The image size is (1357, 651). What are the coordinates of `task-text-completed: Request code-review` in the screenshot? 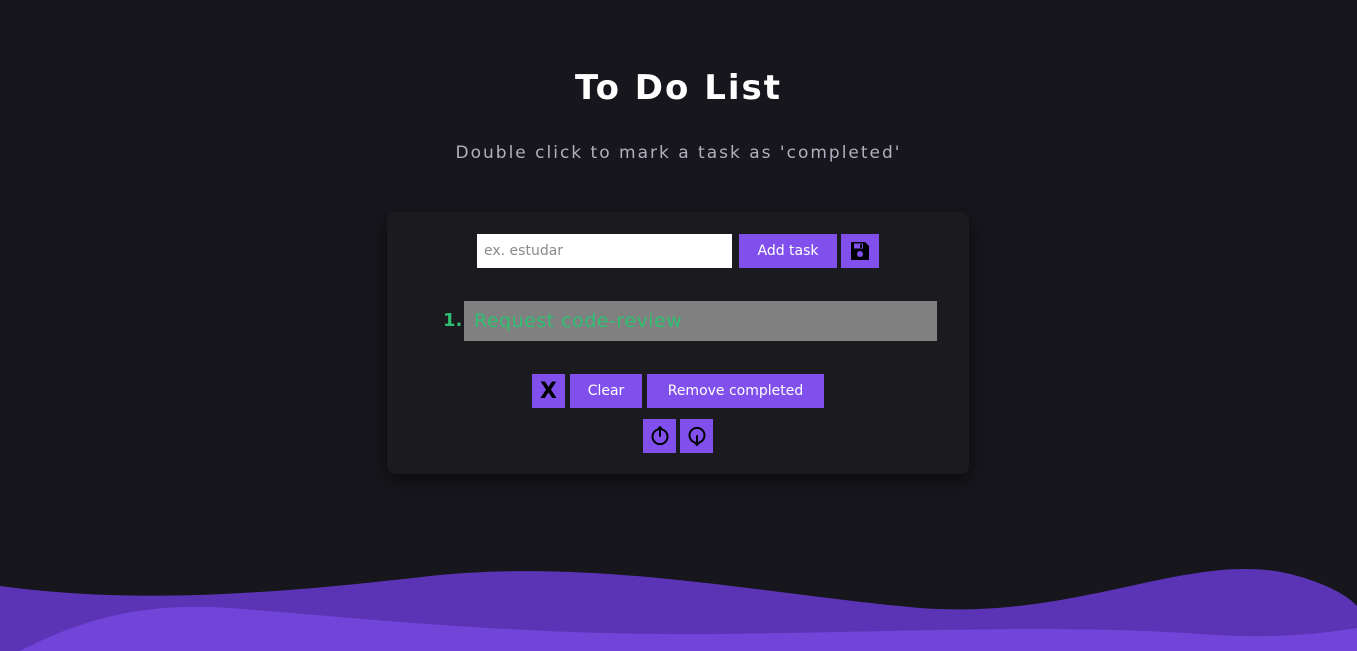 It's located at (700, 321).